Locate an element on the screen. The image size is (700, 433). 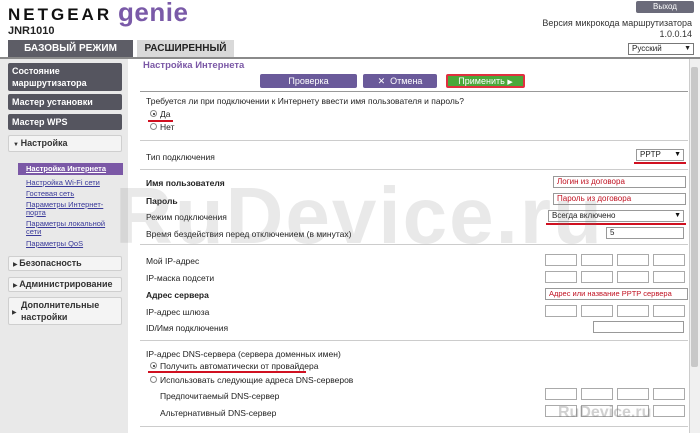
connection-type-value: PPTP is located at coordinates (650, 154).